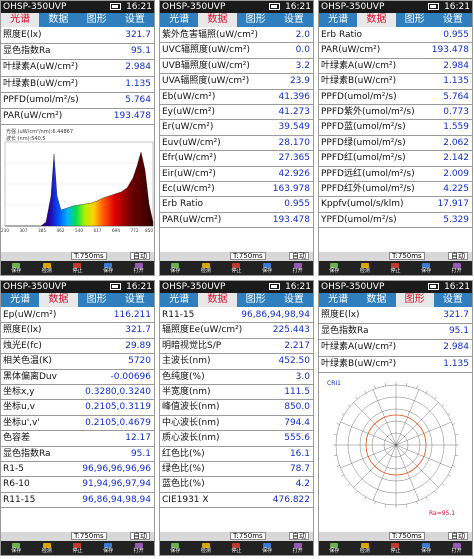 The width and height of the screenshot is (474, 559). Describe the element at coordinates (236, 423) in the screenshot. I see `data-row: 中心波长(nm) 794.4` at that location.